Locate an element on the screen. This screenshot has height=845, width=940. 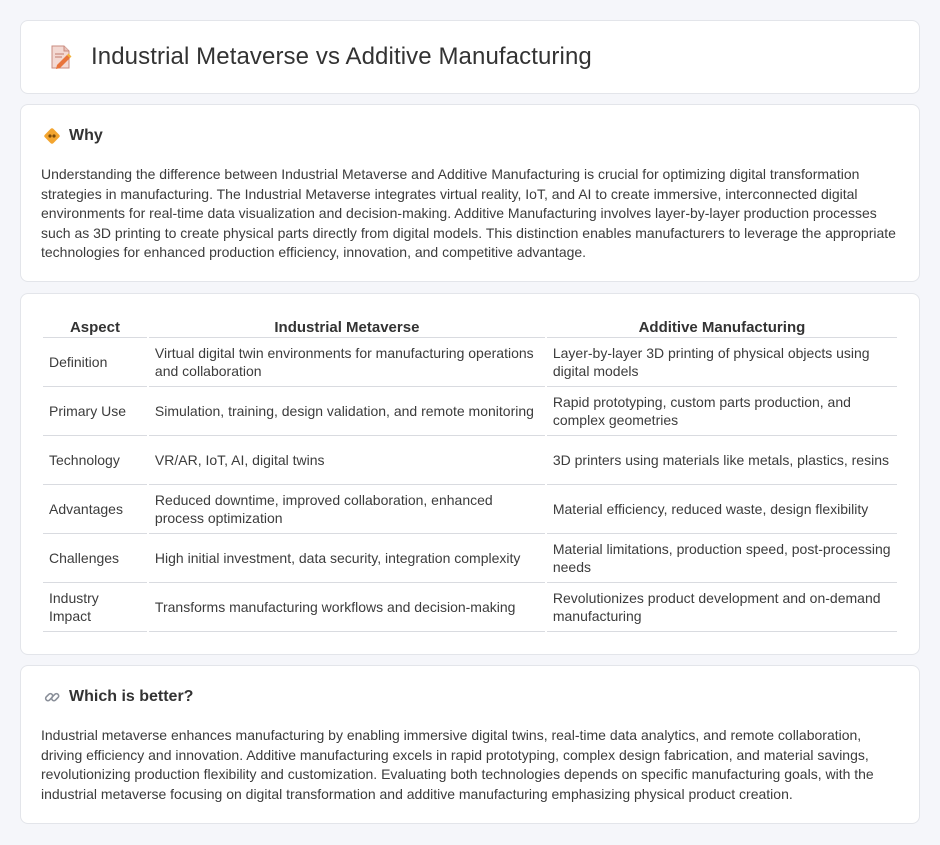
aspect-cell: Advantages is located at coordinates (95, 509).